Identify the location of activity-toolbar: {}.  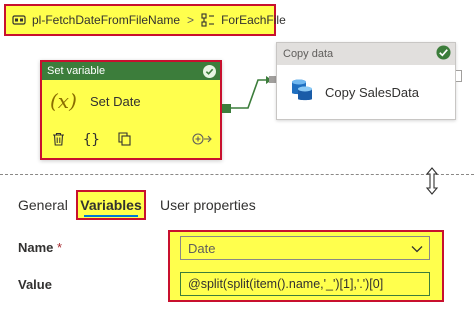
(131, 140).